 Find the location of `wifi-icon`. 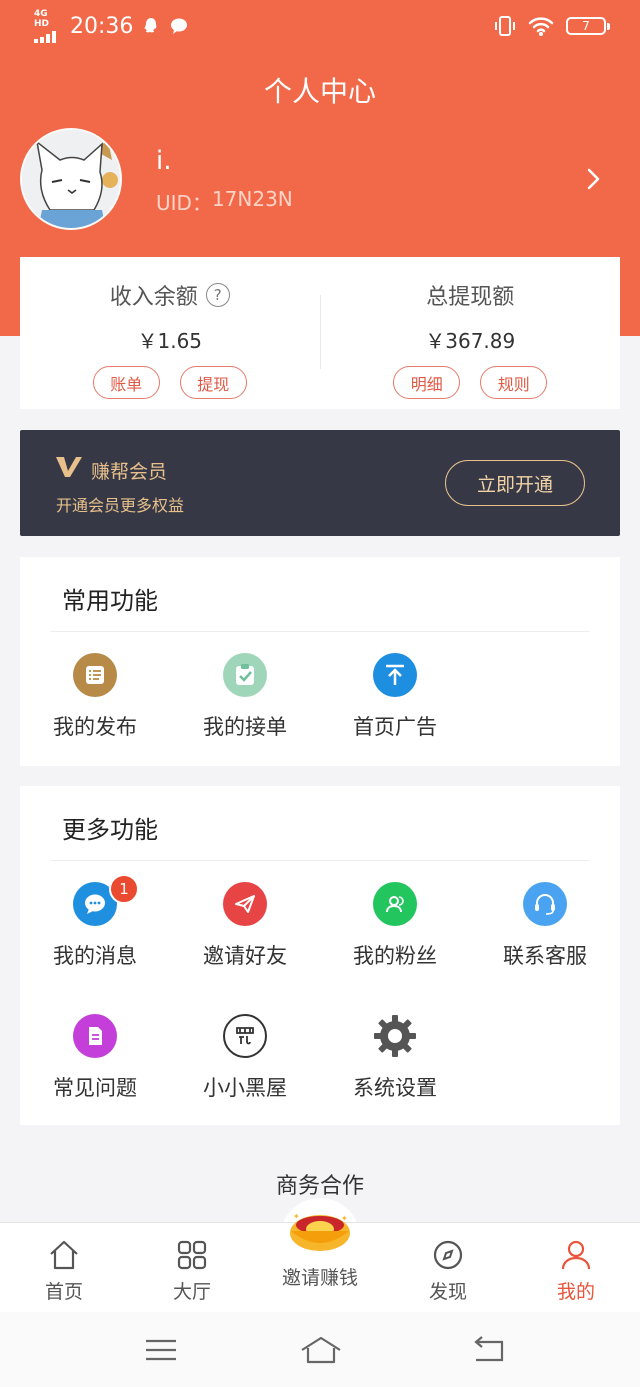

wifi-icon is located at coordinates (541, 26).